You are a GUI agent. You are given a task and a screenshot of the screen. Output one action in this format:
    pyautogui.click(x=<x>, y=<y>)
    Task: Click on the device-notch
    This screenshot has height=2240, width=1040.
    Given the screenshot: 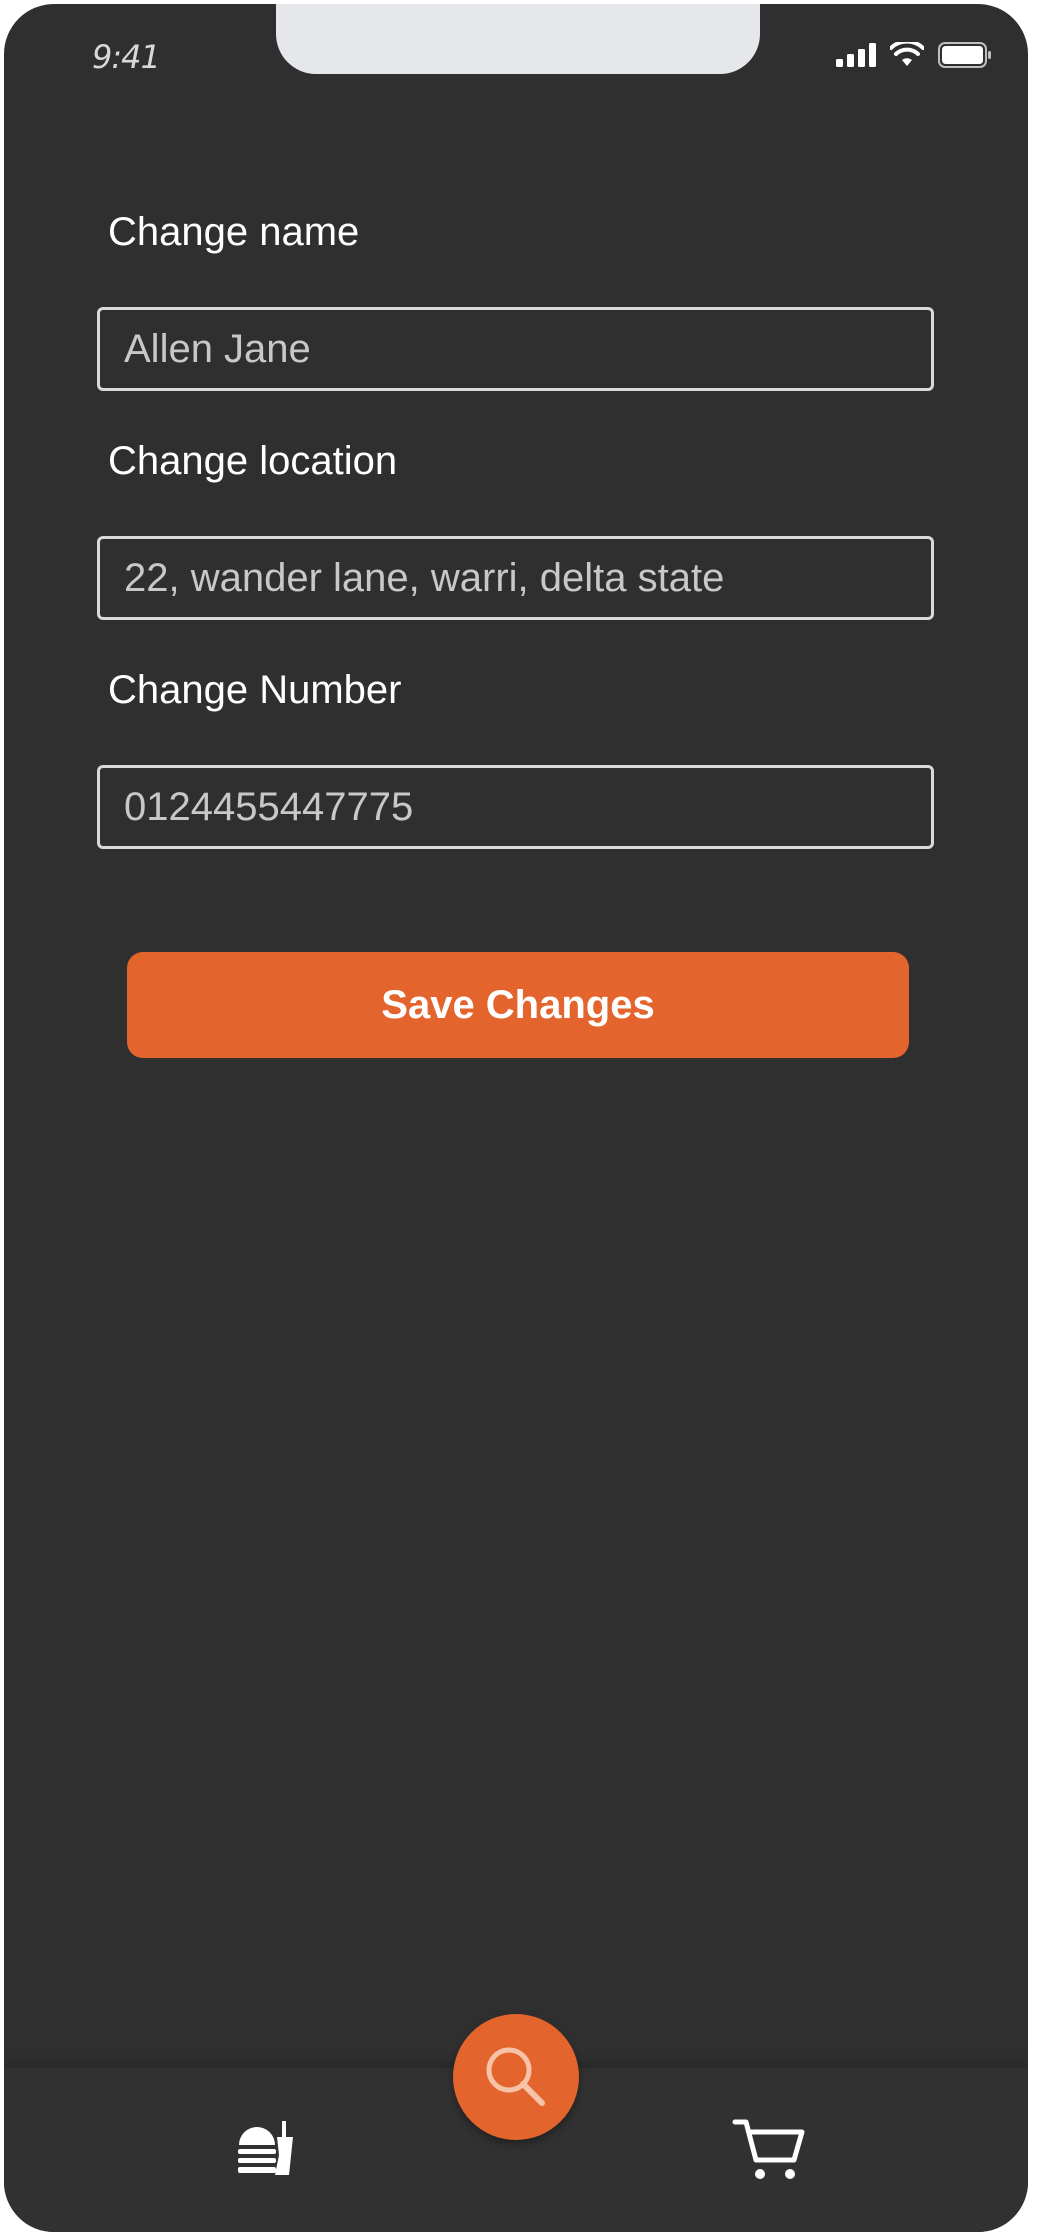 What is the action you would take?
    pyautogui.click(x=518, y=39)
    